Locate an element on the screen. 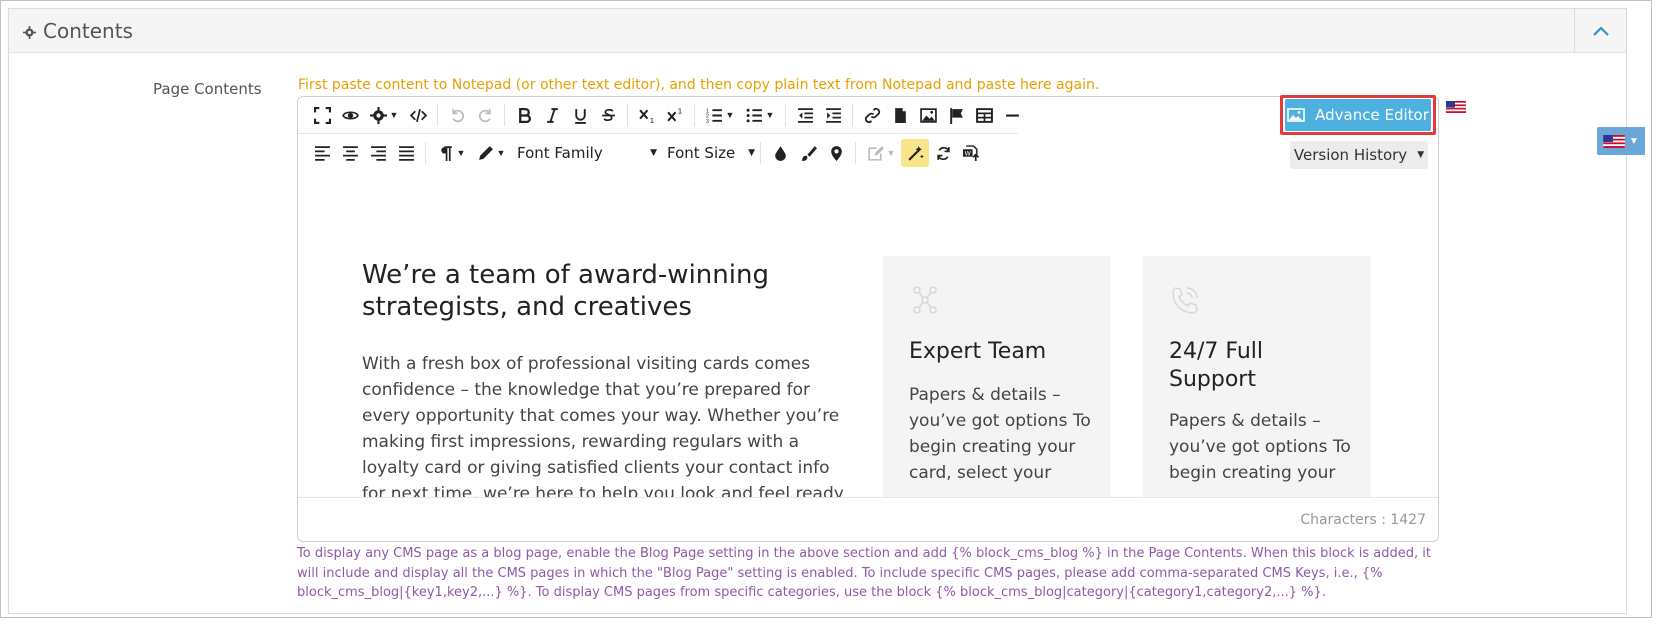  code-view-button is located at coordinates (418, 115).